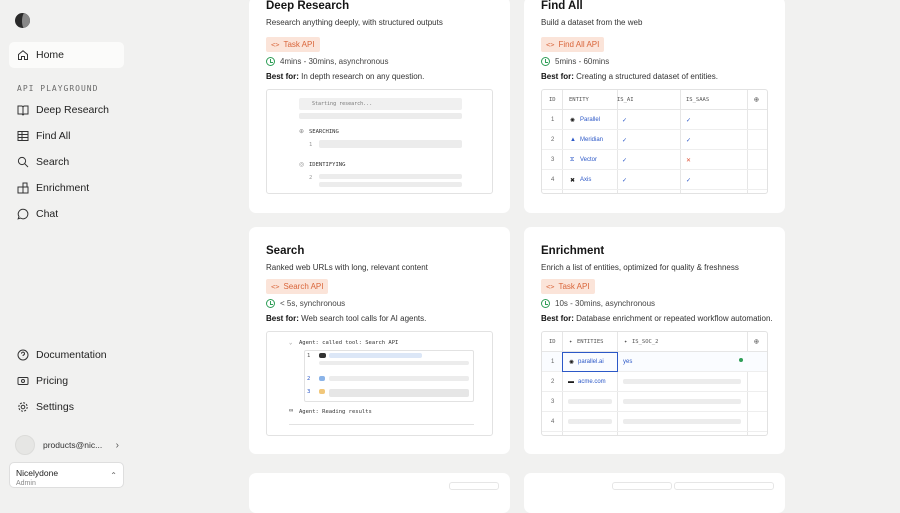  I want to click on timing: 5mins - 60mins, so click(575, 61).